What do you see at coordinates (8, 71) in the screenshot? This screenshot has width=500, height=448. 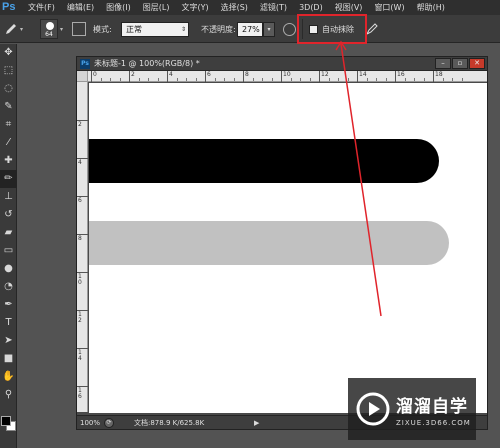 I see `marquee-tool-icon: ⬚` at bounding box center [8, 71].